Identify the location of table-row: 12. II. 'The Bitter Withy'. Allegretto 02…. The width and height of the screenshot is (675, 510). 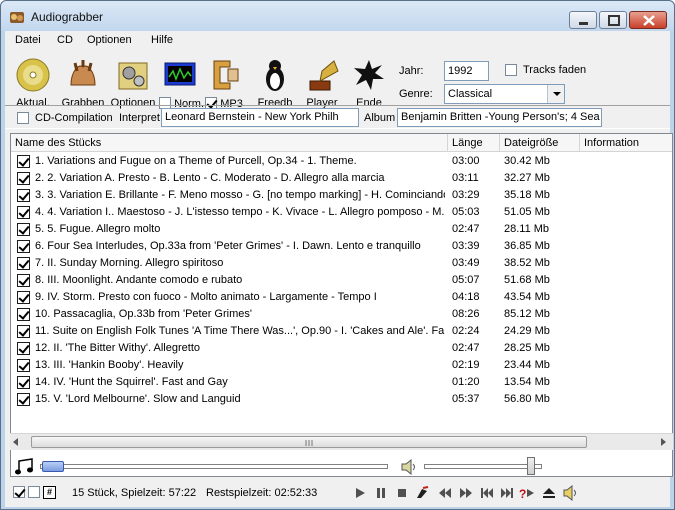
(341, 348).